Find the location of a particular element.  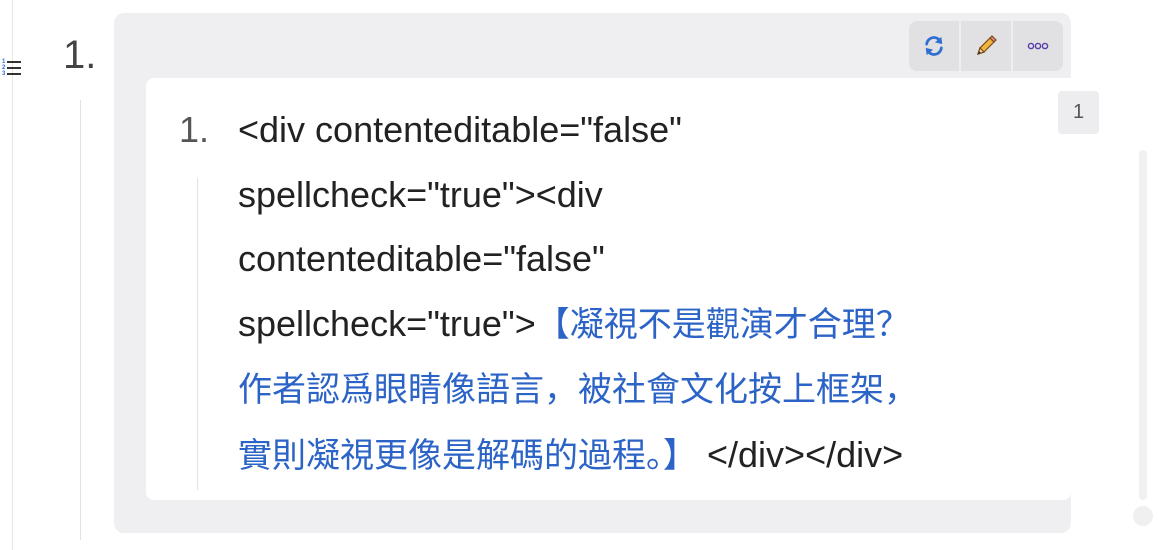

more-button is located at coordinates (1038, 46).